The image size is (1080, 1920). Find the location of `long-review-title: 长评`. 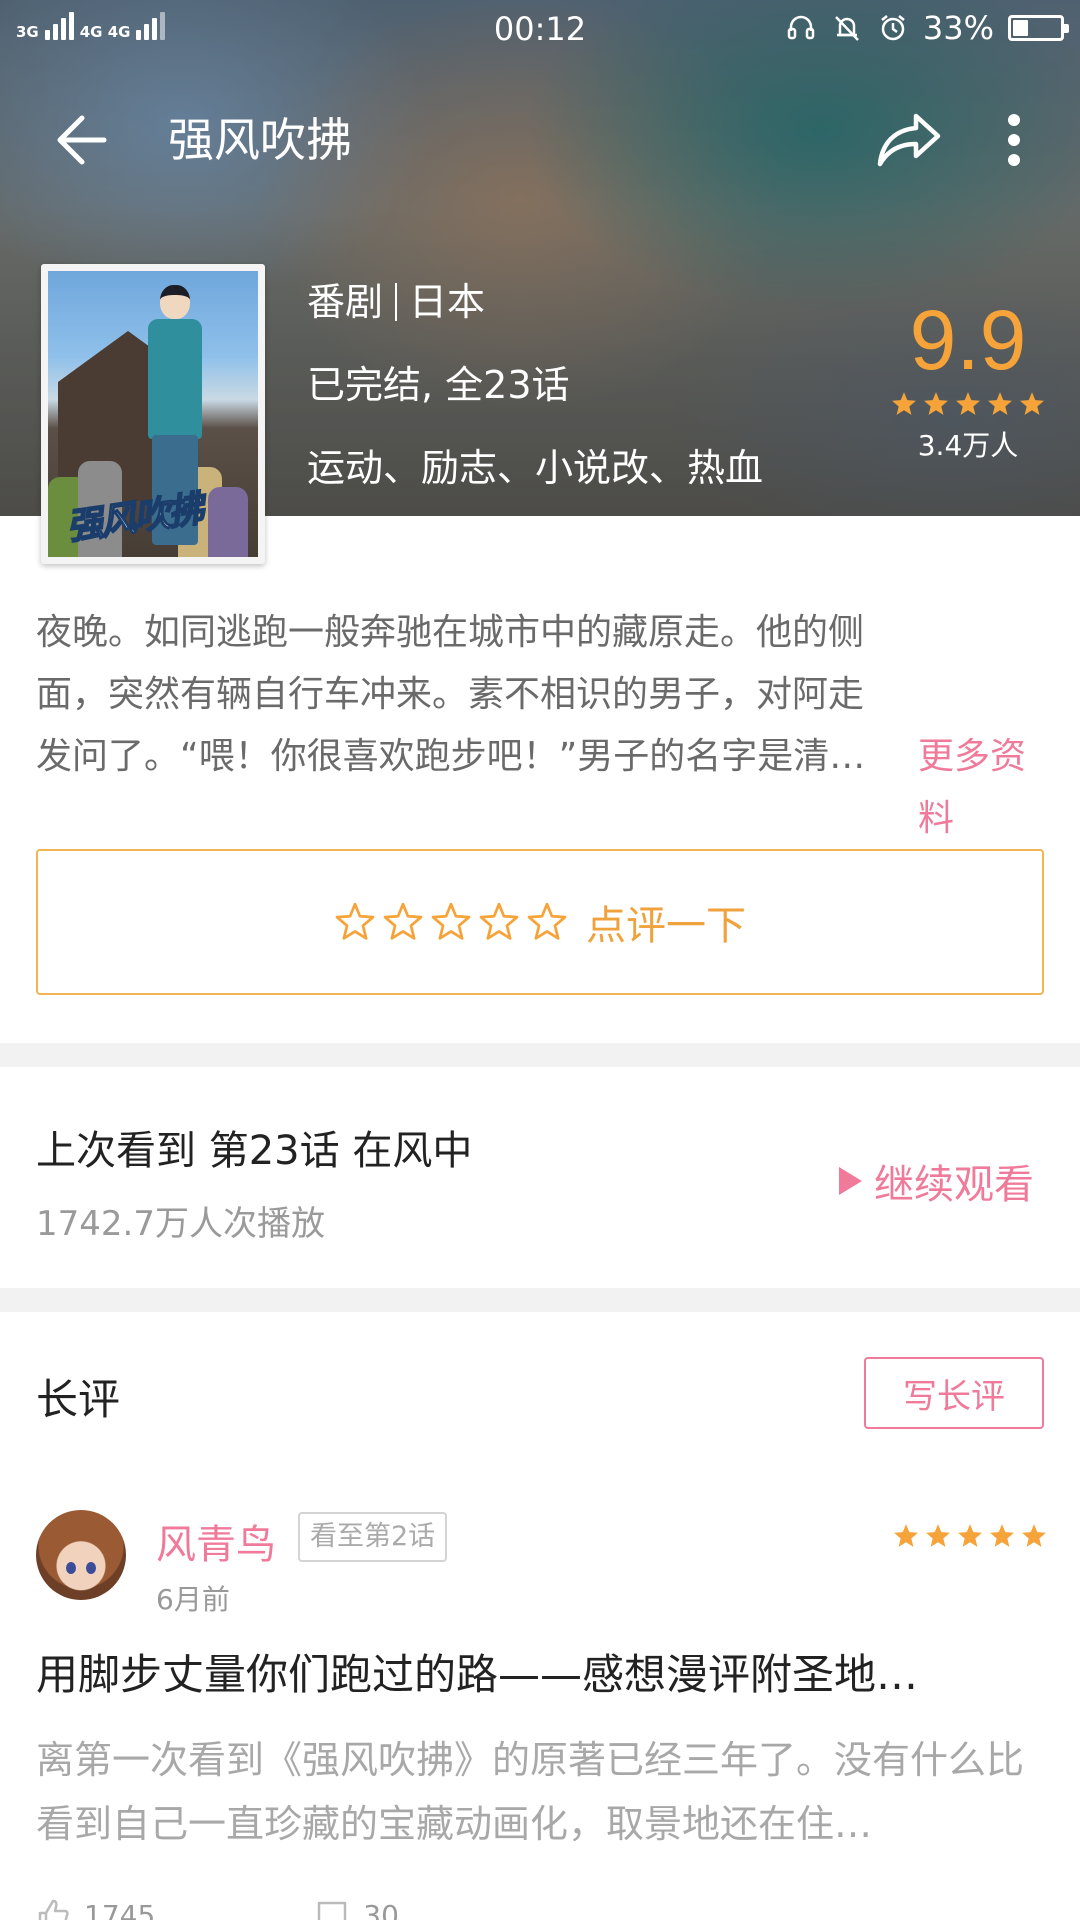

long-review-title: 长评 is located at coordinates (78, 1399).